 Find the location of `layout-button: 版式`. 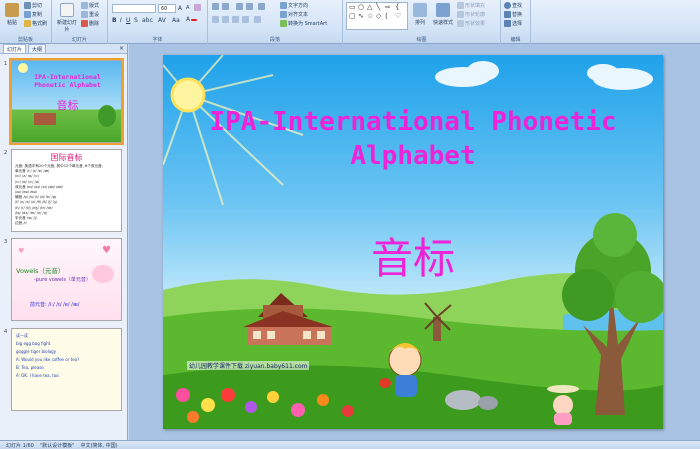

layout-button: 版式 is located at coordinates (90, 5).